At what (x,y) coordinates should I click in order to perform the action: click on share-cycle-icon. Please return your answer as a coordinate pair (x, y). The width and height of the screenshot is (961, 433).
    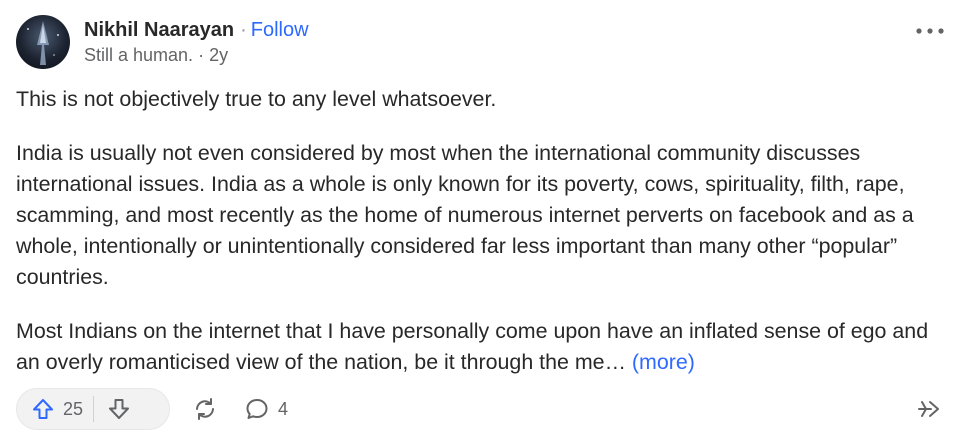
    Looking at the image, I should click on (205, 409).